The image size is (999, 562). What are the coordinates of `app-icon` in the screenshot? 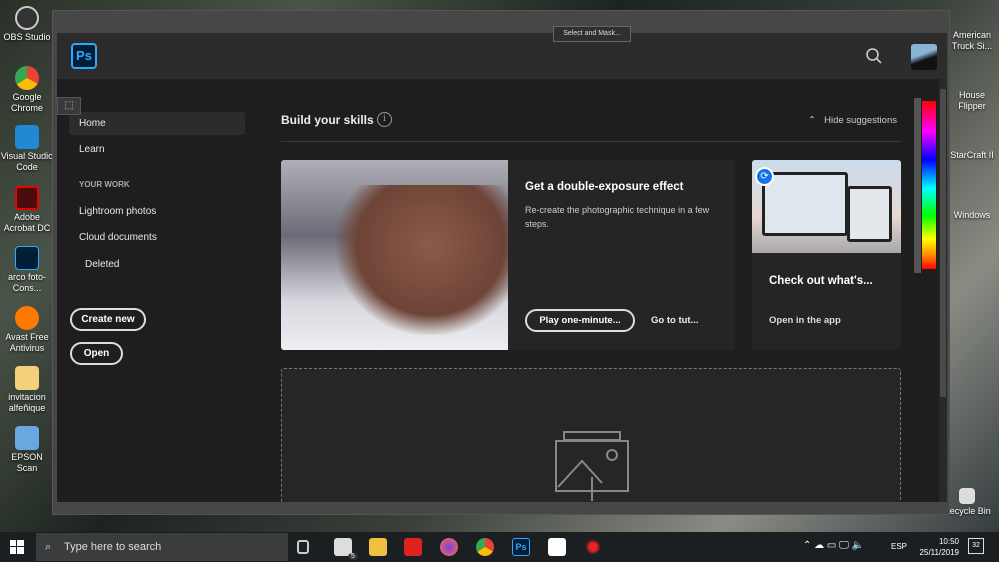 It's located at (593, 547).